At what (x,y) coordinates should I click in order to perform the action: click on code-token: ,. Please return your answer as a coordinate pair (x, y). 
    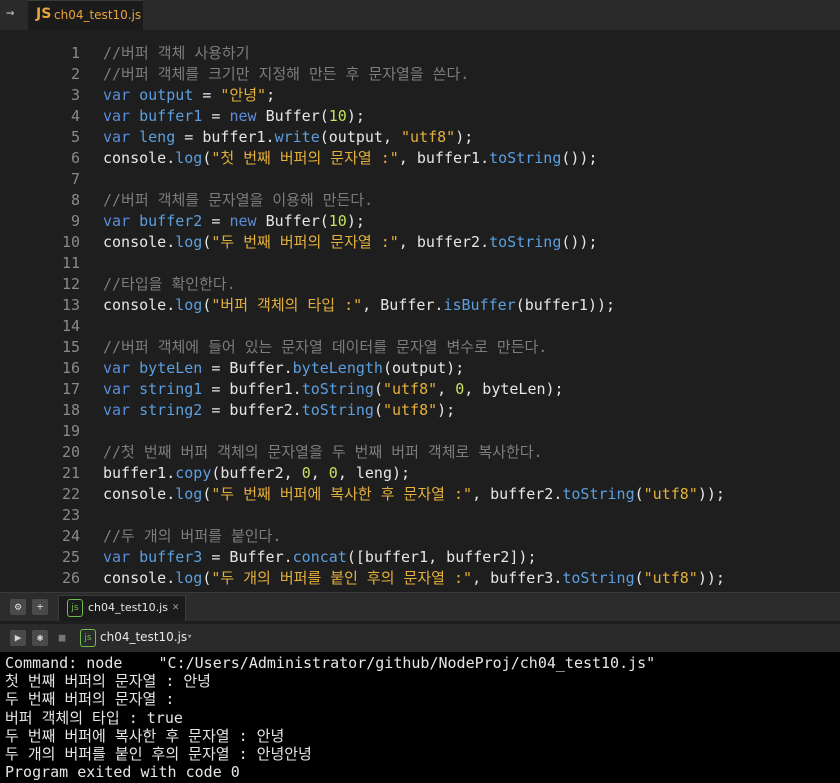
    Looking at the image, I should click on (319, 473).